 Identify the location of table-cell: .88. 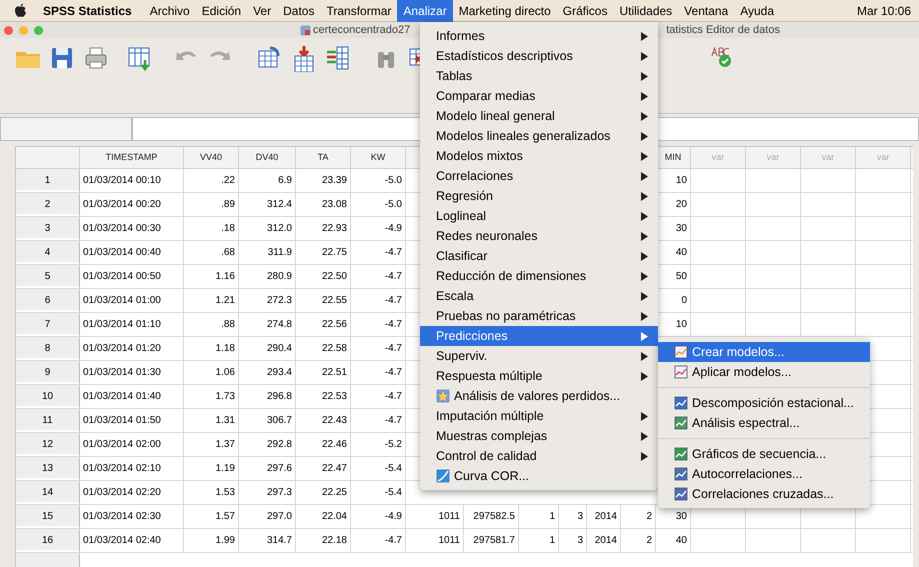
(211, 324).